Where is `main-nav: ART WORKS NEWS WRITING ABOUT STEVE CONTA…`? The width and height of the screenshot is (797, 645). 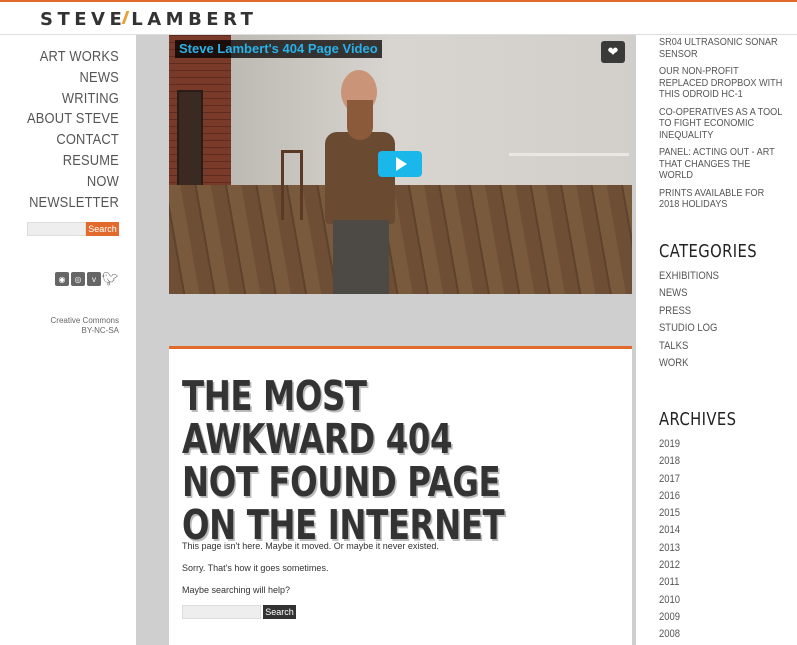 main-nav: ART WORKS NEWS WRITING ABOUT STEVE CONTA… is located at coordinates (65, 130).